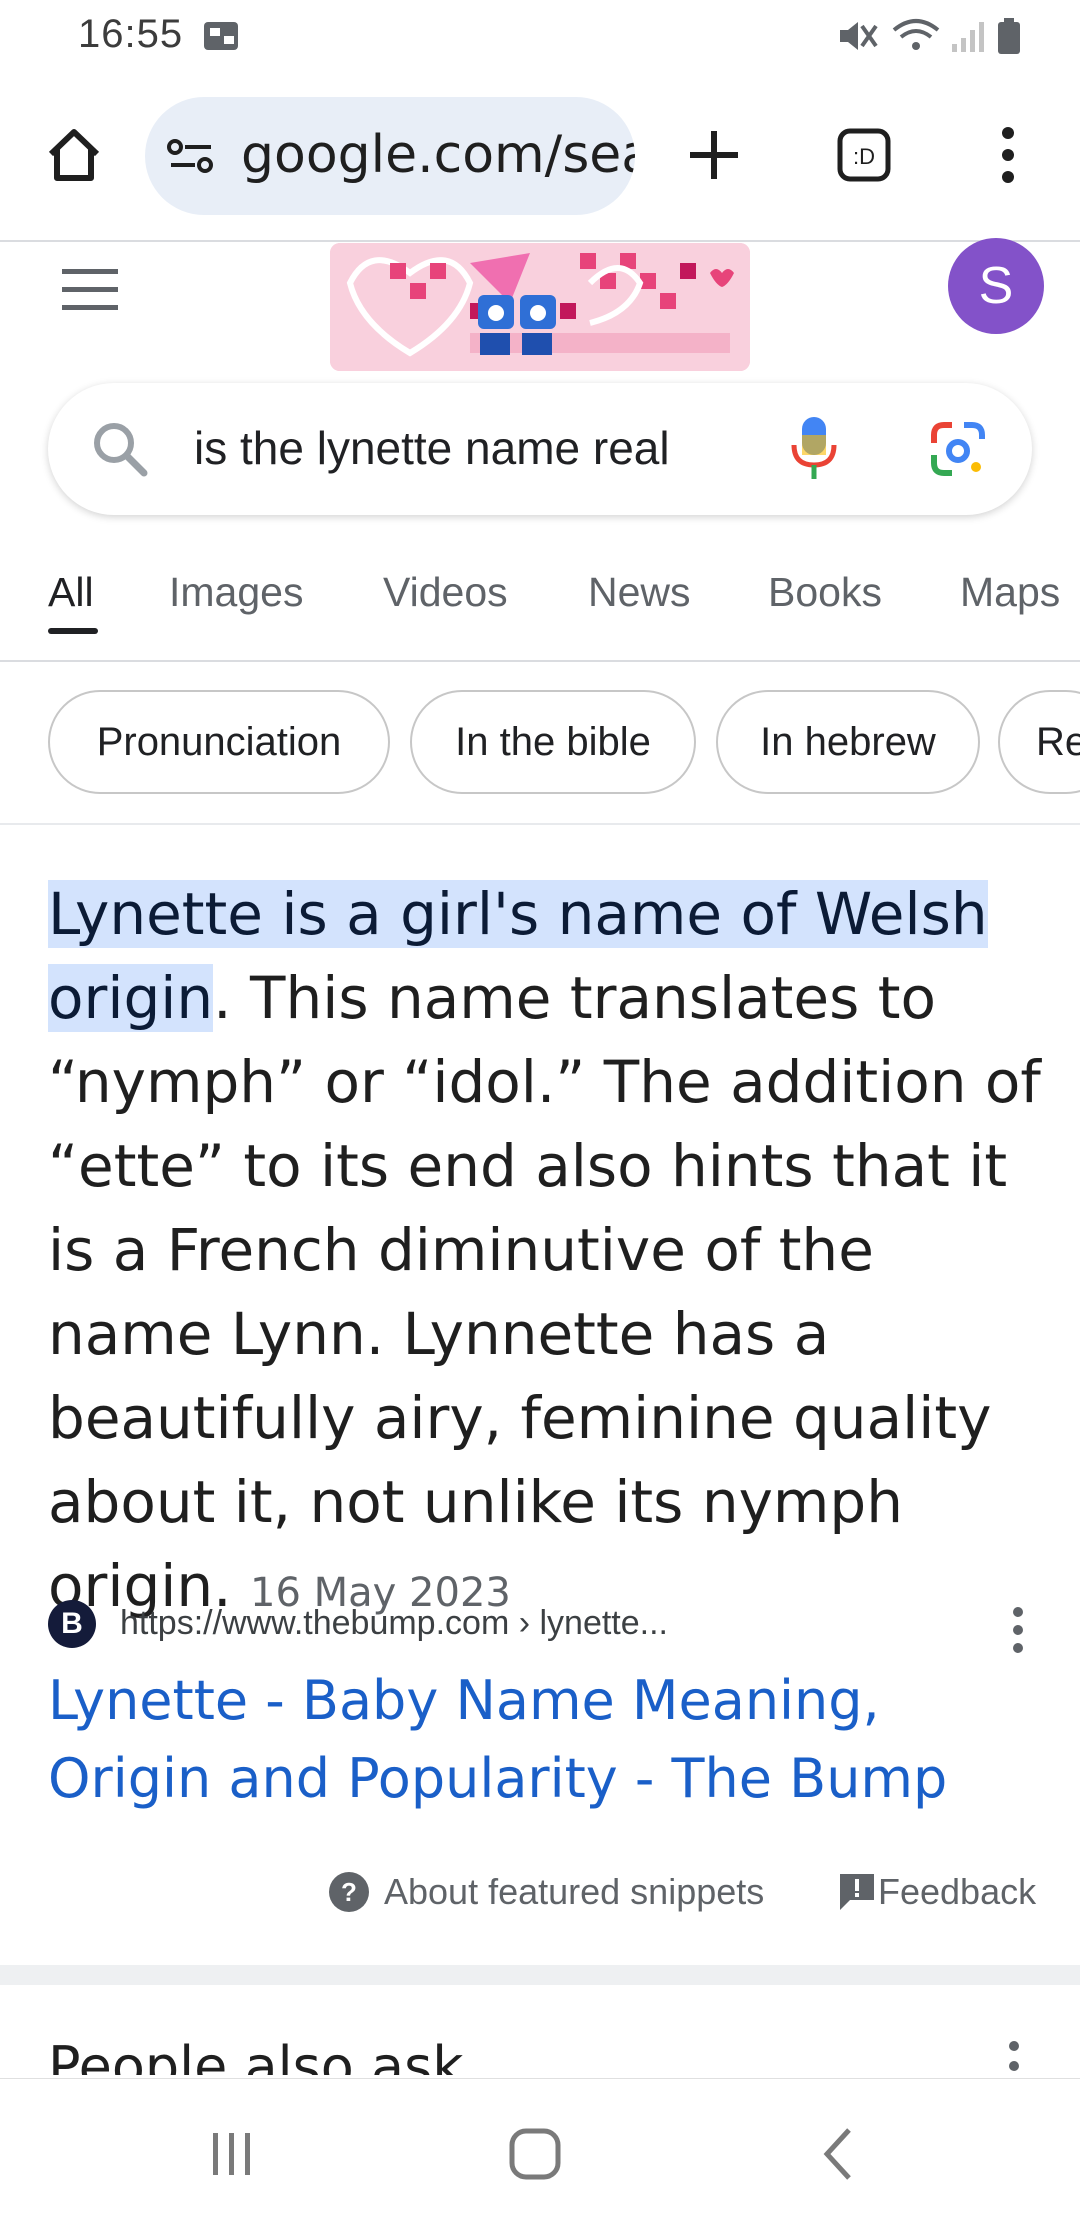 The width and height of the screenshot is (1080, 2221). I want to click on chip-partial: Re, so click(1039, 742).